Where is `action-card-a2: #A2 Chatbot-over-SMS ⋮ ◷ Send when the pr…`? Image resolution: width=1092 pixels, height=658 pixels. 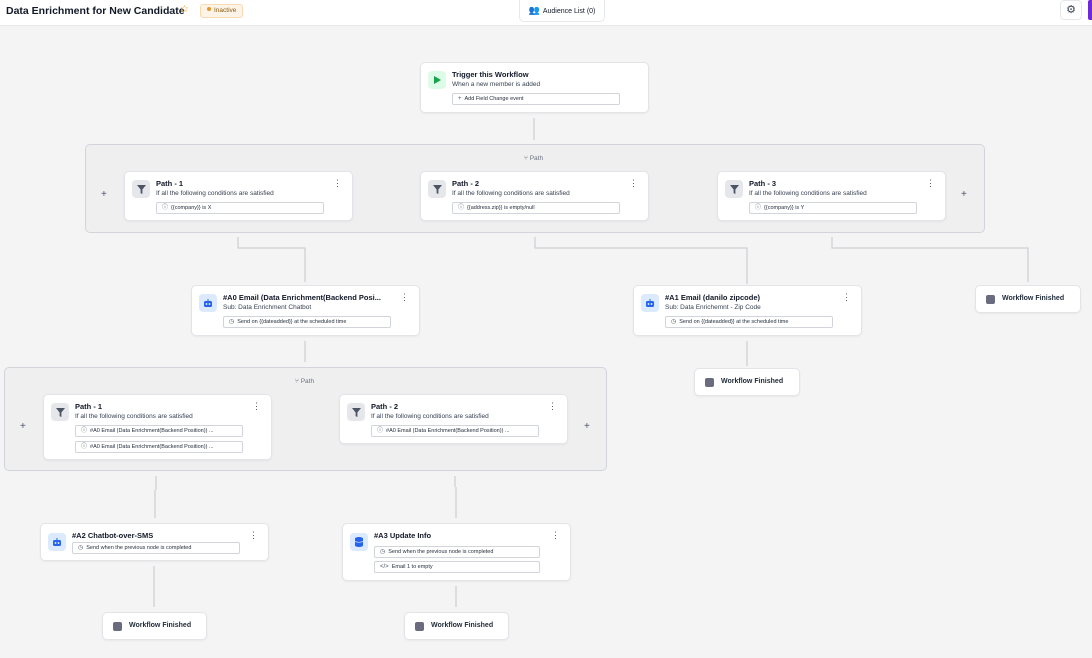
action-card-a2: #A2 Chatbot-over-SMS ⋮ ◷ Send when the pr… is located at coordinates (154, 542).